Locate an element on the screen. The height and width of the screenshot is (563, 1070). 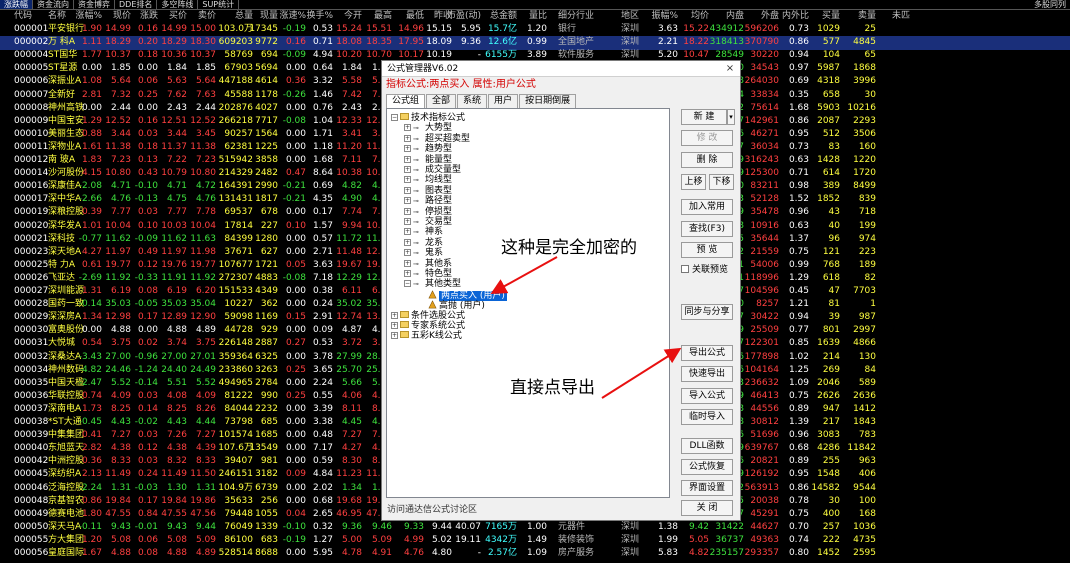
arrow-to-export-button is located at coordinates (641, 373).